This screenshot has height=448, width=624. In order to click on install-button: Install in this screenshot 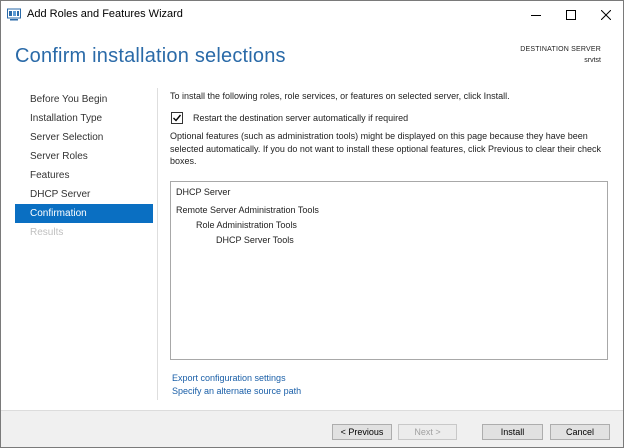, I will do `click(512, 432)`.